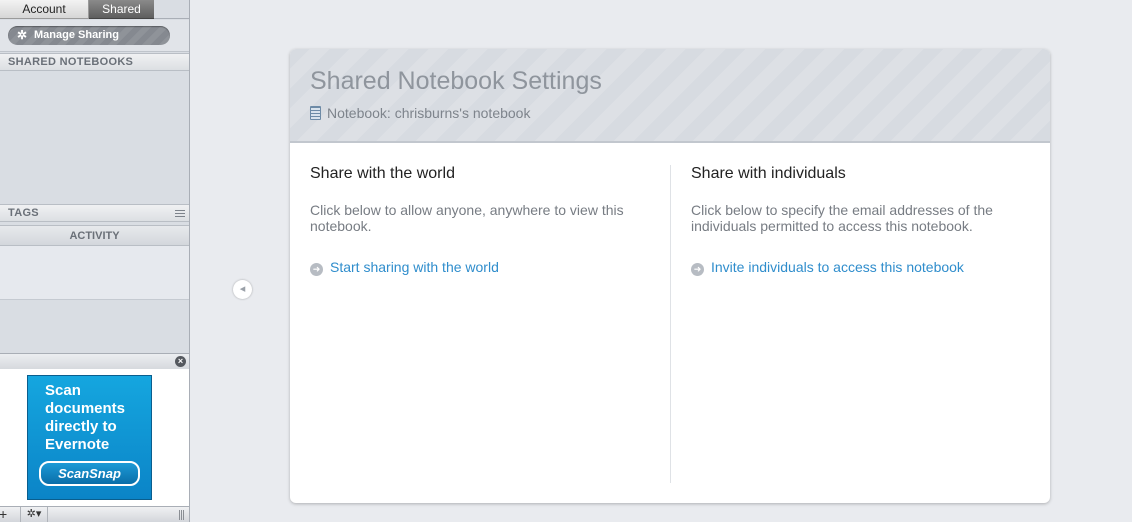 The height and width of the screenshot is (522, 1132). What do you see at coordinates (22, 35) in the screenshot?
I see `gear-icon: ✲` at bounding box center [22, 35].